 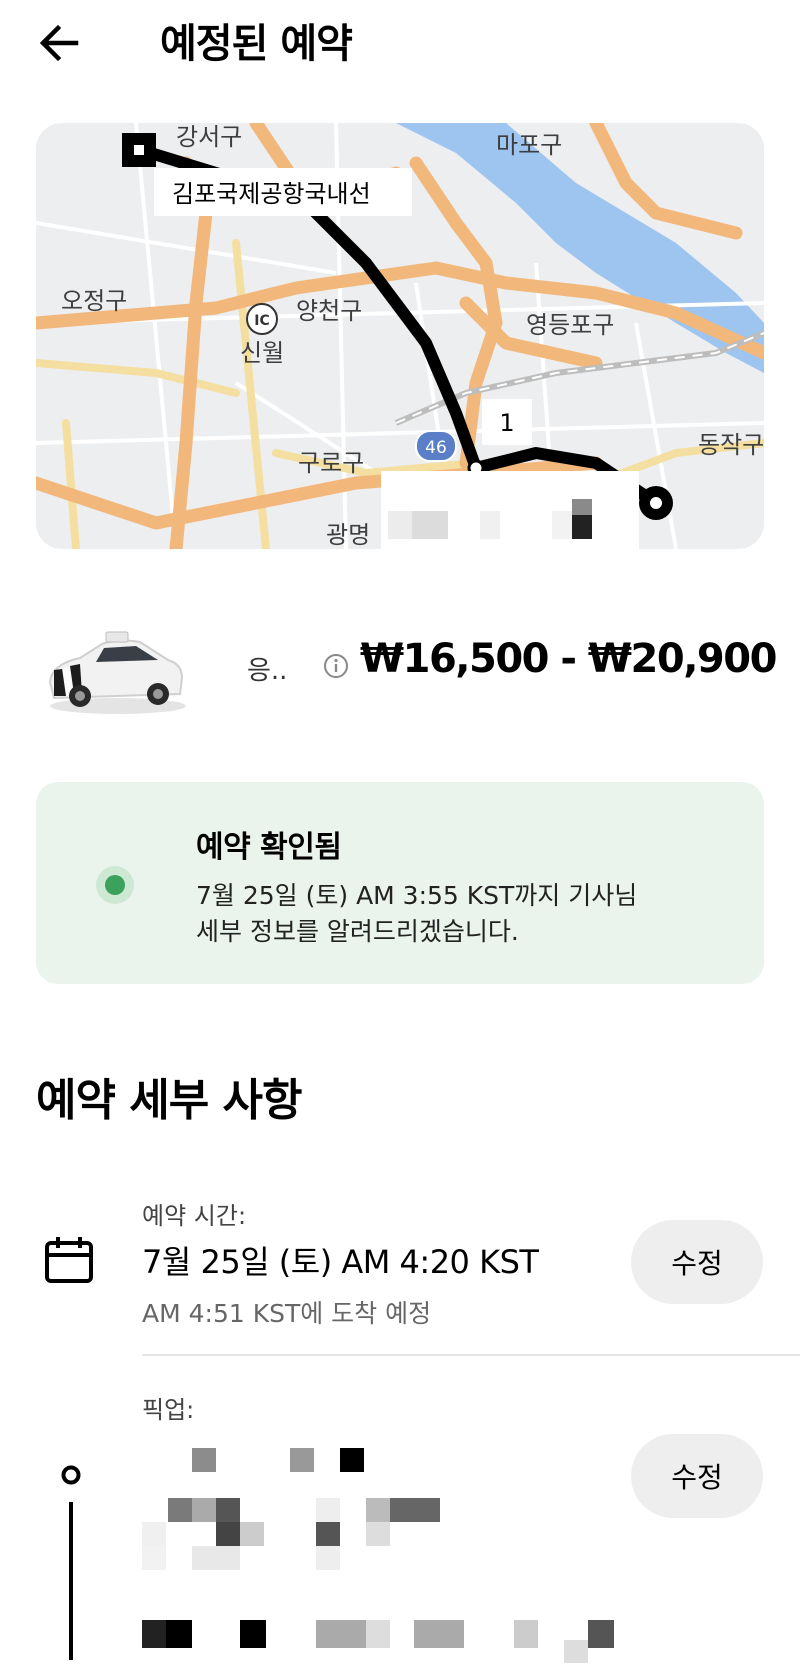 I want to click on svg-text: 김포국제공항국내선, so click(x=271, y=194).